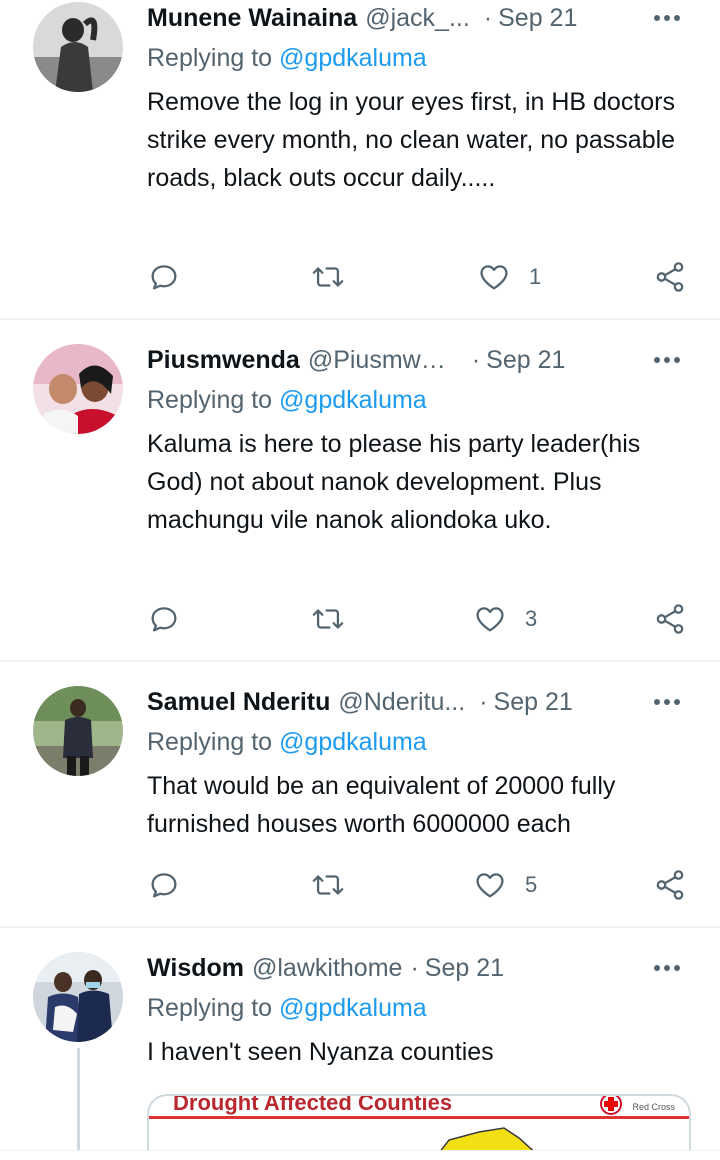  Describe the element at coordinates (238, 702) in the screenshot. I see `display-name: Samuel Nderitu` at that location.